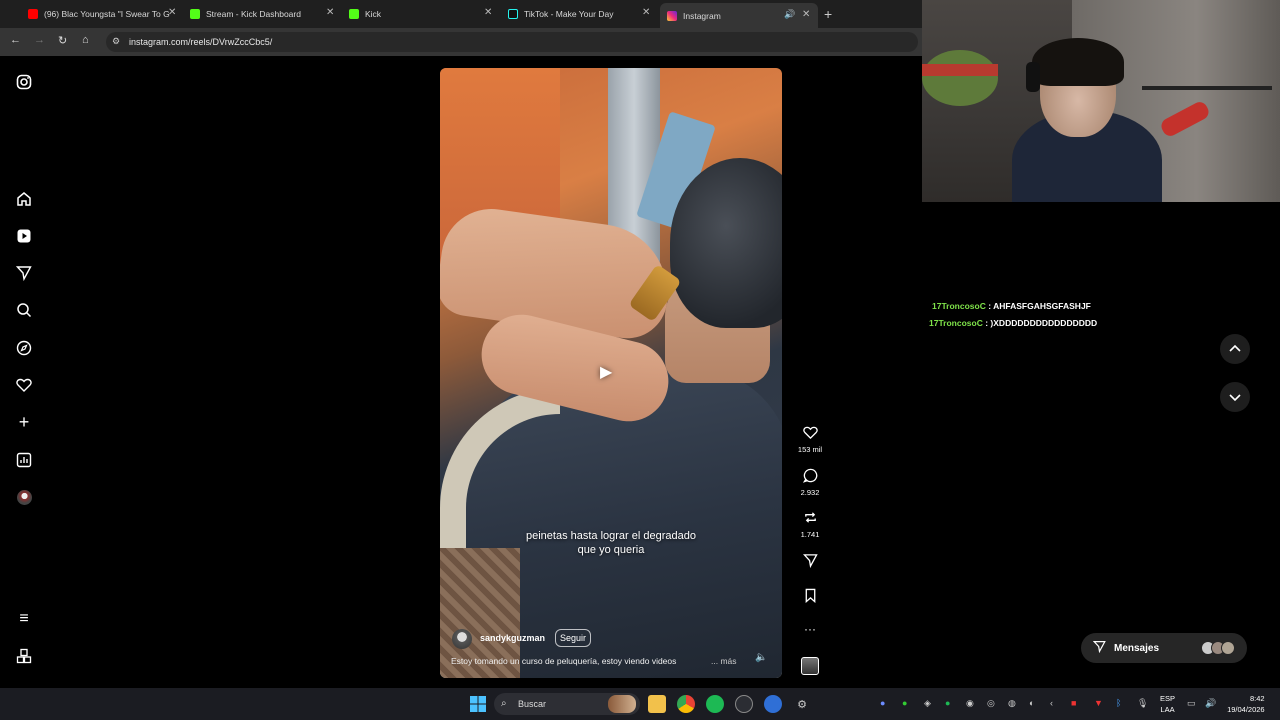  What do you see at coordinates (927, 703) in the screenshot?
I see `tray-app-icon: ◈` at bounding box center [927, 703].